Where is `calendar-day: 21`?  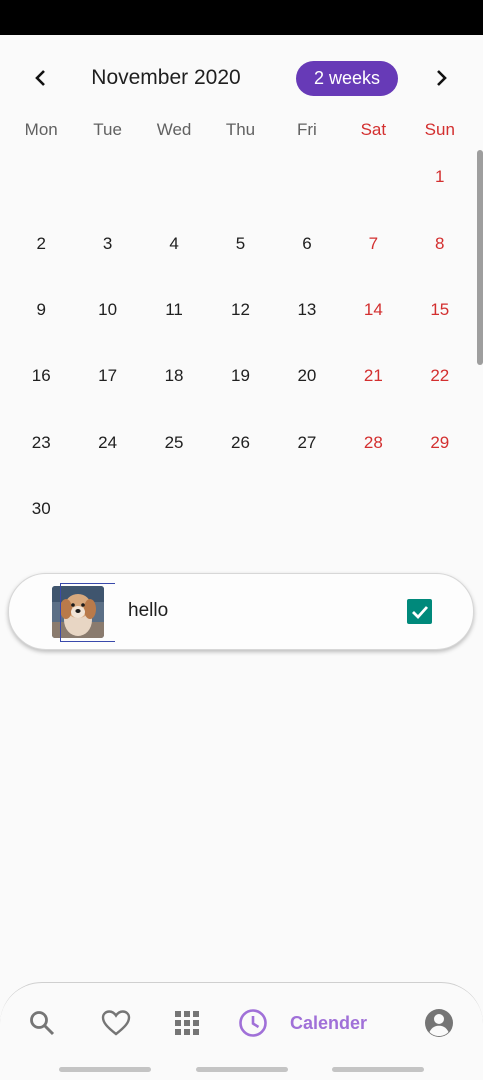
calendar-day: 21 is located at coordinates (373, 376).